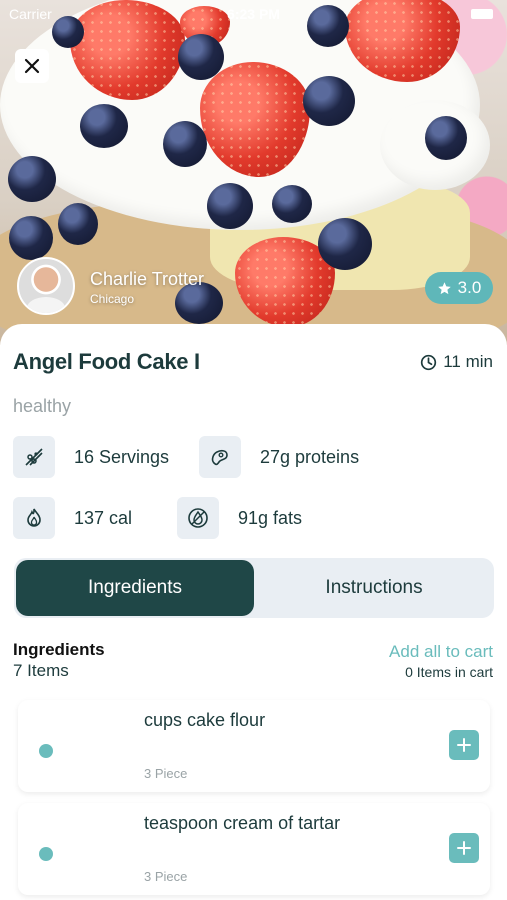  What do you see at coordinates (468, 361) in the screenshot?
I see `cook-time-value: 11 min` at bounding box center [468, 361].